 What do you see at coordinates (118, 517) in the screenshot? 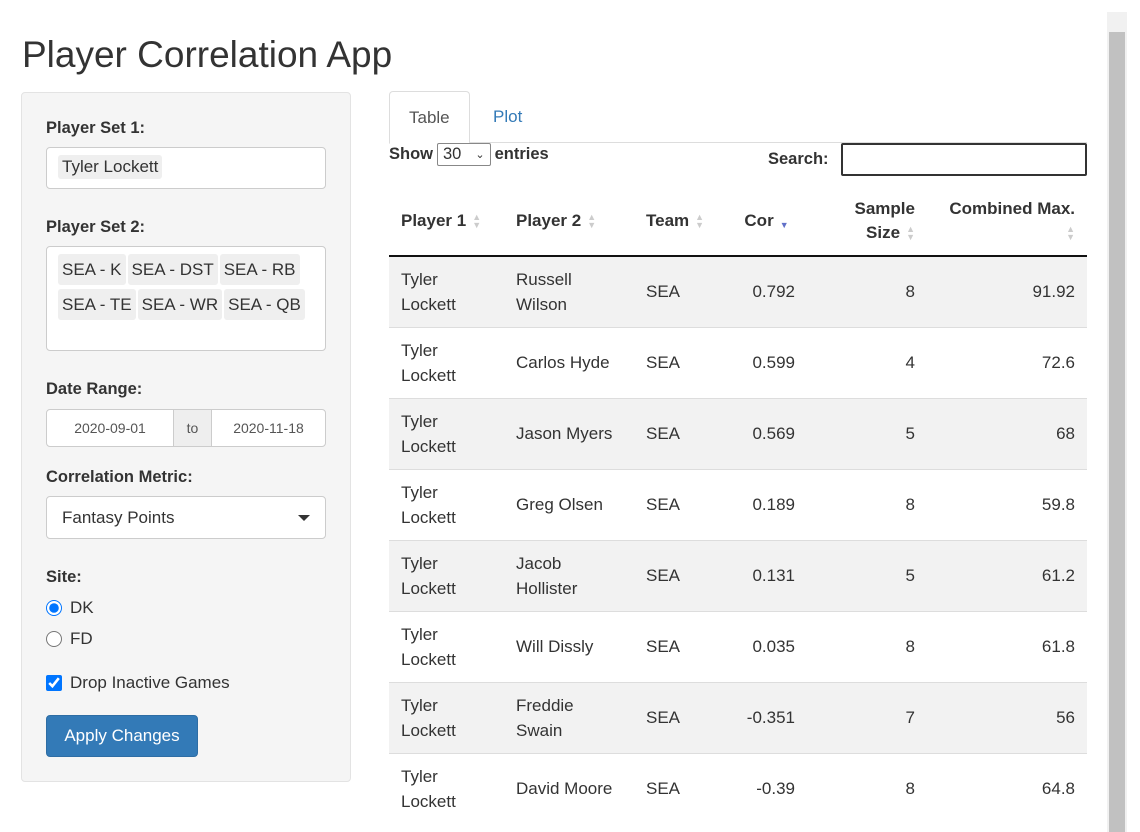
I see `metric-value: Fantasy Points` at bounding box center [118, 517].